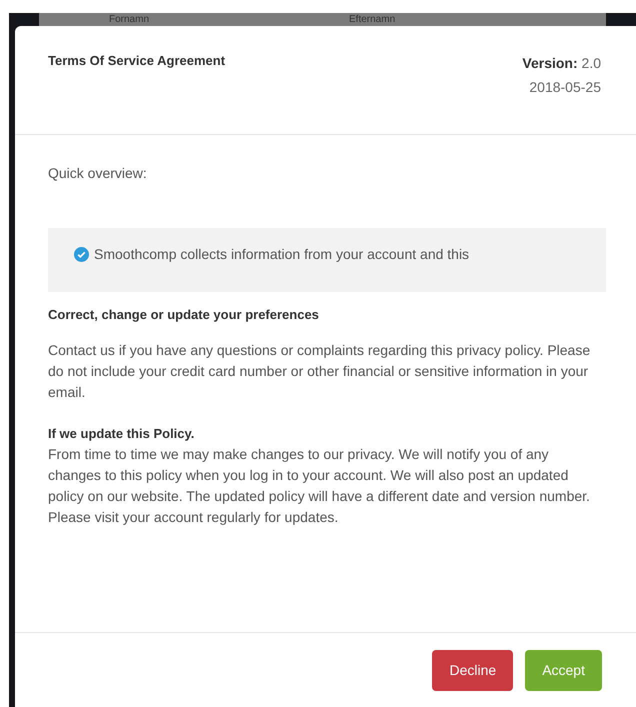  I want to click on section-text: From time to time we may make changes to our privacy. We will notify you of any changes to this policy when you log in to your account. We will also post an updated policy on our website. The updated policy will have a different date and version number. Please visit your account regularly for updates., so click(319, 486).